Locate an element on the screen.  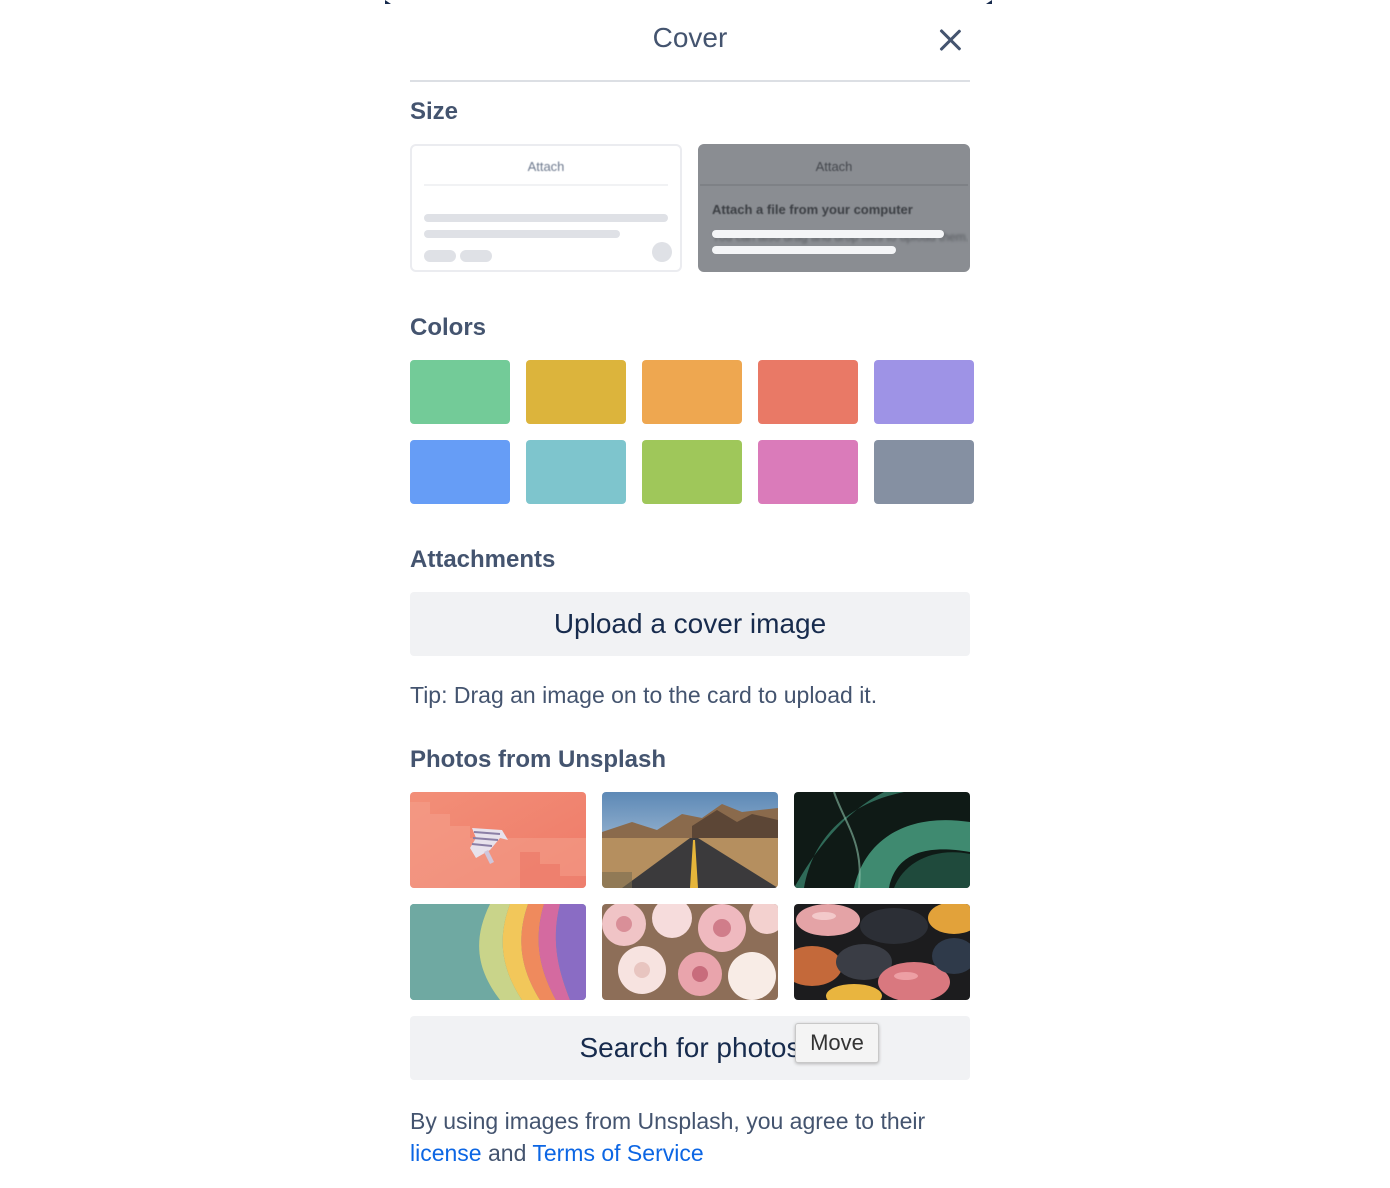
attachments-heading: Attachments is located at coordinates (483, 559).